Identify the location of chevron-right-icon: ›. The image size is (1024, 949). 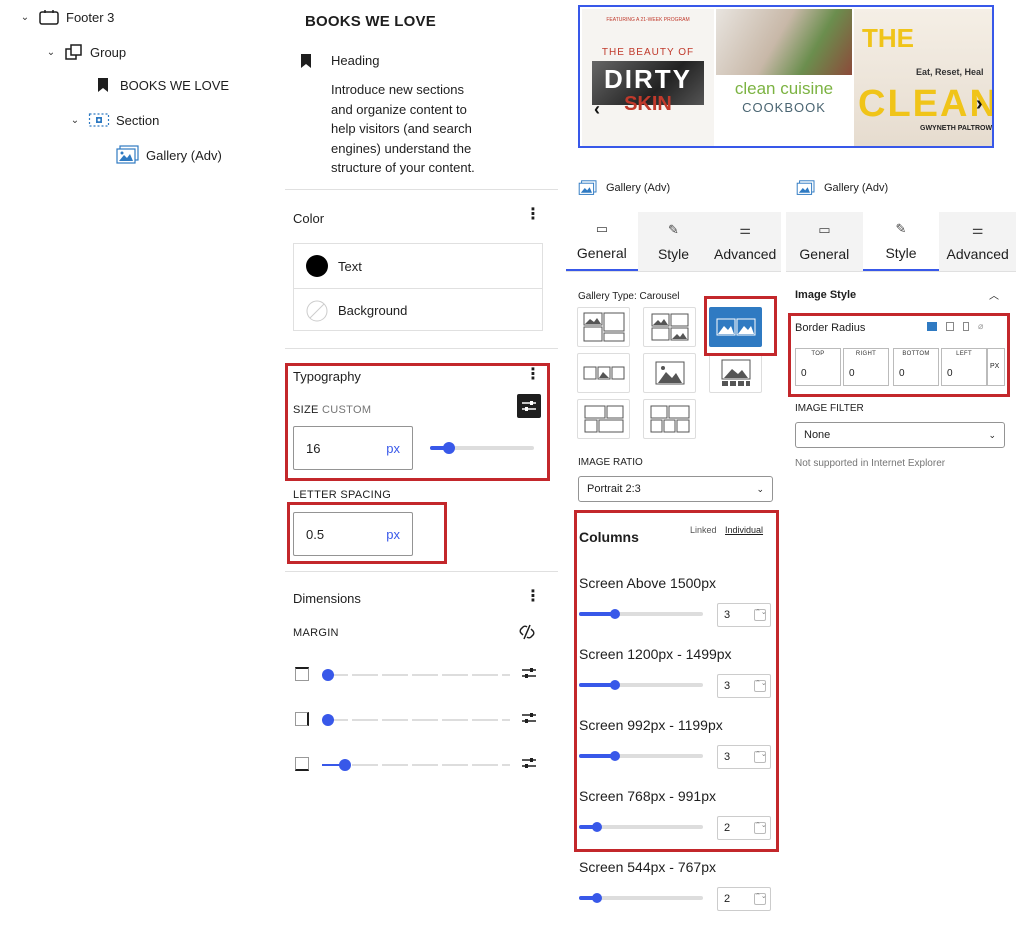
(979, 104).